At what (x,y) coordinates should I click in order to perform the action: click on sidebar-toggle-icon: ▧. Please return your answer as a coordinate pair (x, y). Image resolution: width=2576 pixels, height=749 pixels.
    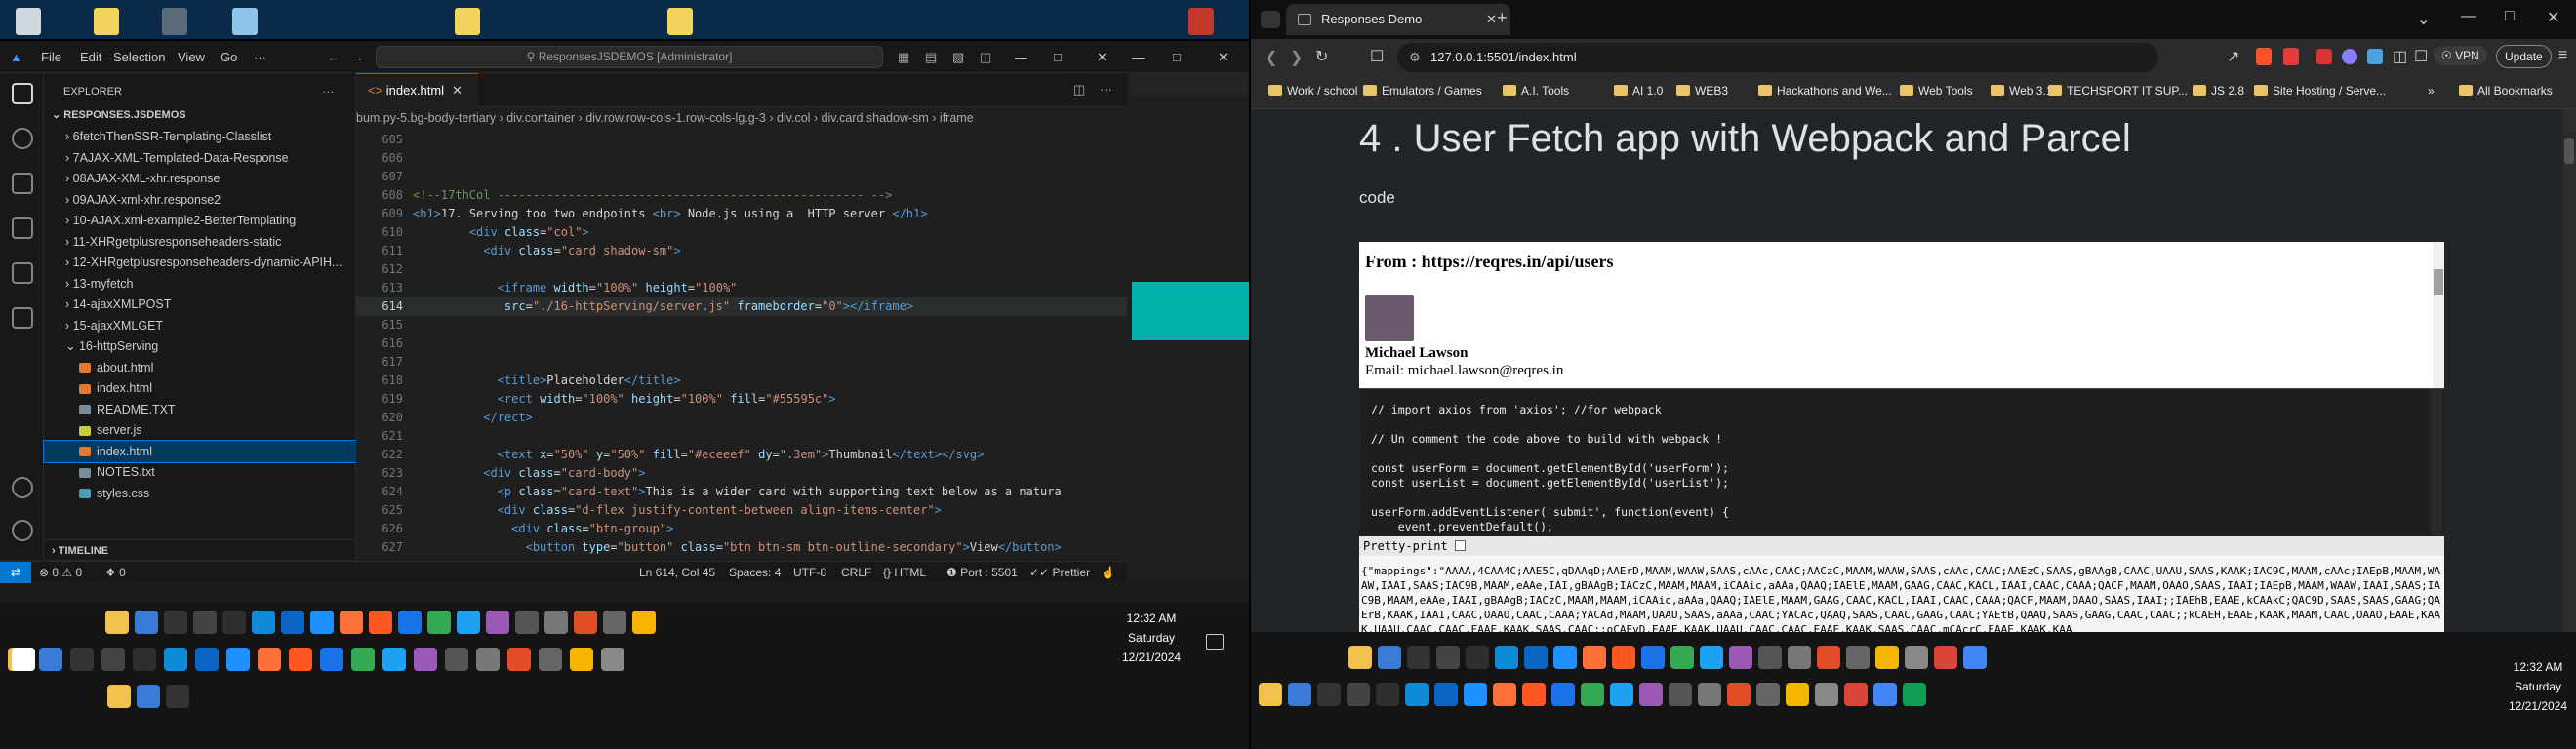
    Looking at the image, I should click on (958, 57).